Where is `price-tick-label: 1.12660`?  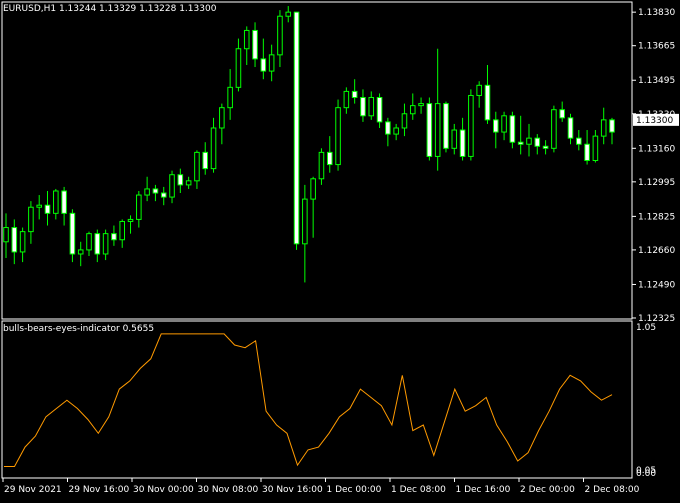
price-tick-label: 1.12660 is located at coordinates (656, 251).